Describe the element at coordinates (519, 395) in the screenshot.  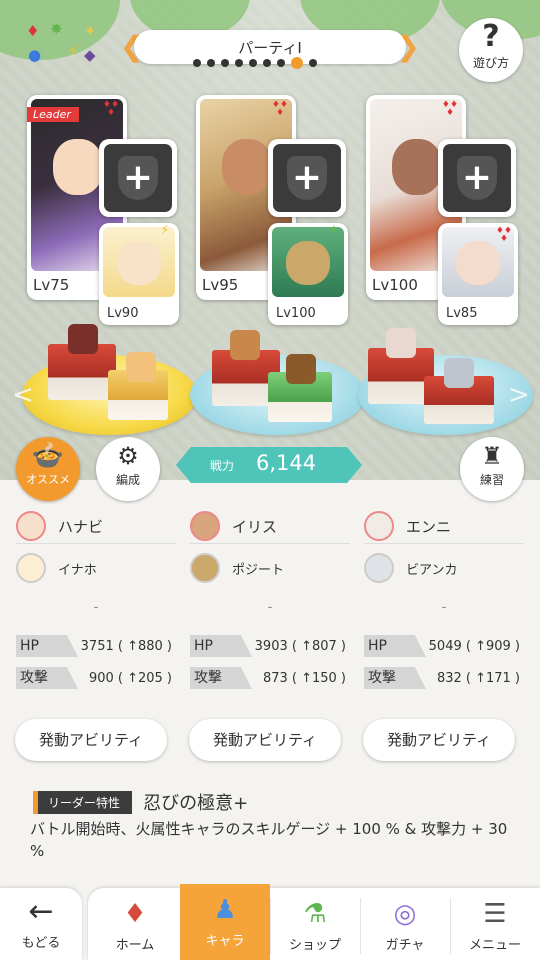
I see `scroll-right-arrow-icon: >` at that location.